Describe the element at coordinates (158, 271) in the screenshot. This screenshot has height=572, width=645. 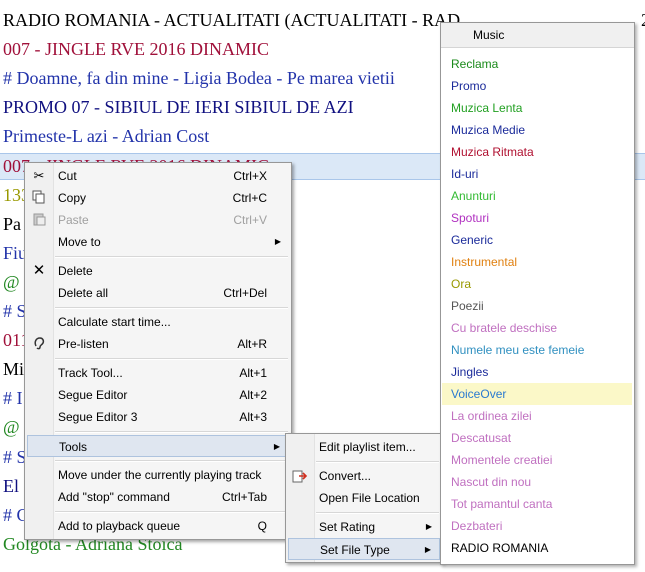
I see `menu-item-delete: ✕ Delete` at that location.